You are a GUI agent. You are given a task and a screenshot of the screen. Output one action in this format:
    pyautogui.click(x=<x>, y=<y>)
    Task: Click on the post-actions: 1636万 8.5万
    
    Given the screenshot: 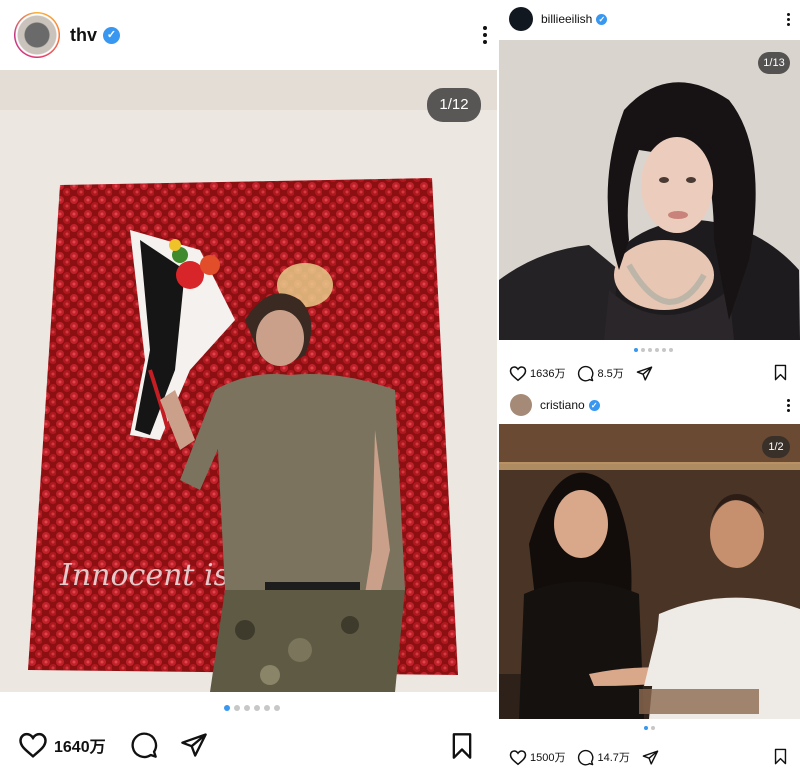 What is the action you would take?
    pyautogui.click(x=649, y=373)
    